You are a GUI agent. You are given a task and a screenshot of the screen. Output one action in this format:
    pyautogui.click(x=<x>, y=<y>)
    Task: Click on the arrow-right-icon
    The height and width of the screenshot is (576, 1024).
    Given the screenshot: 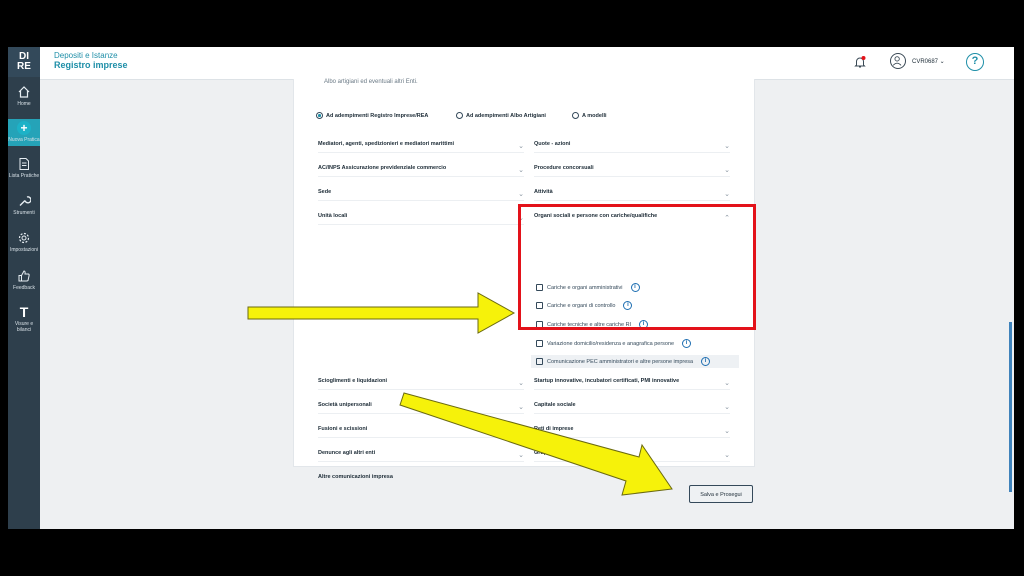 What is the action you would take?
    pyautogui.click(x=381, y=313)
    